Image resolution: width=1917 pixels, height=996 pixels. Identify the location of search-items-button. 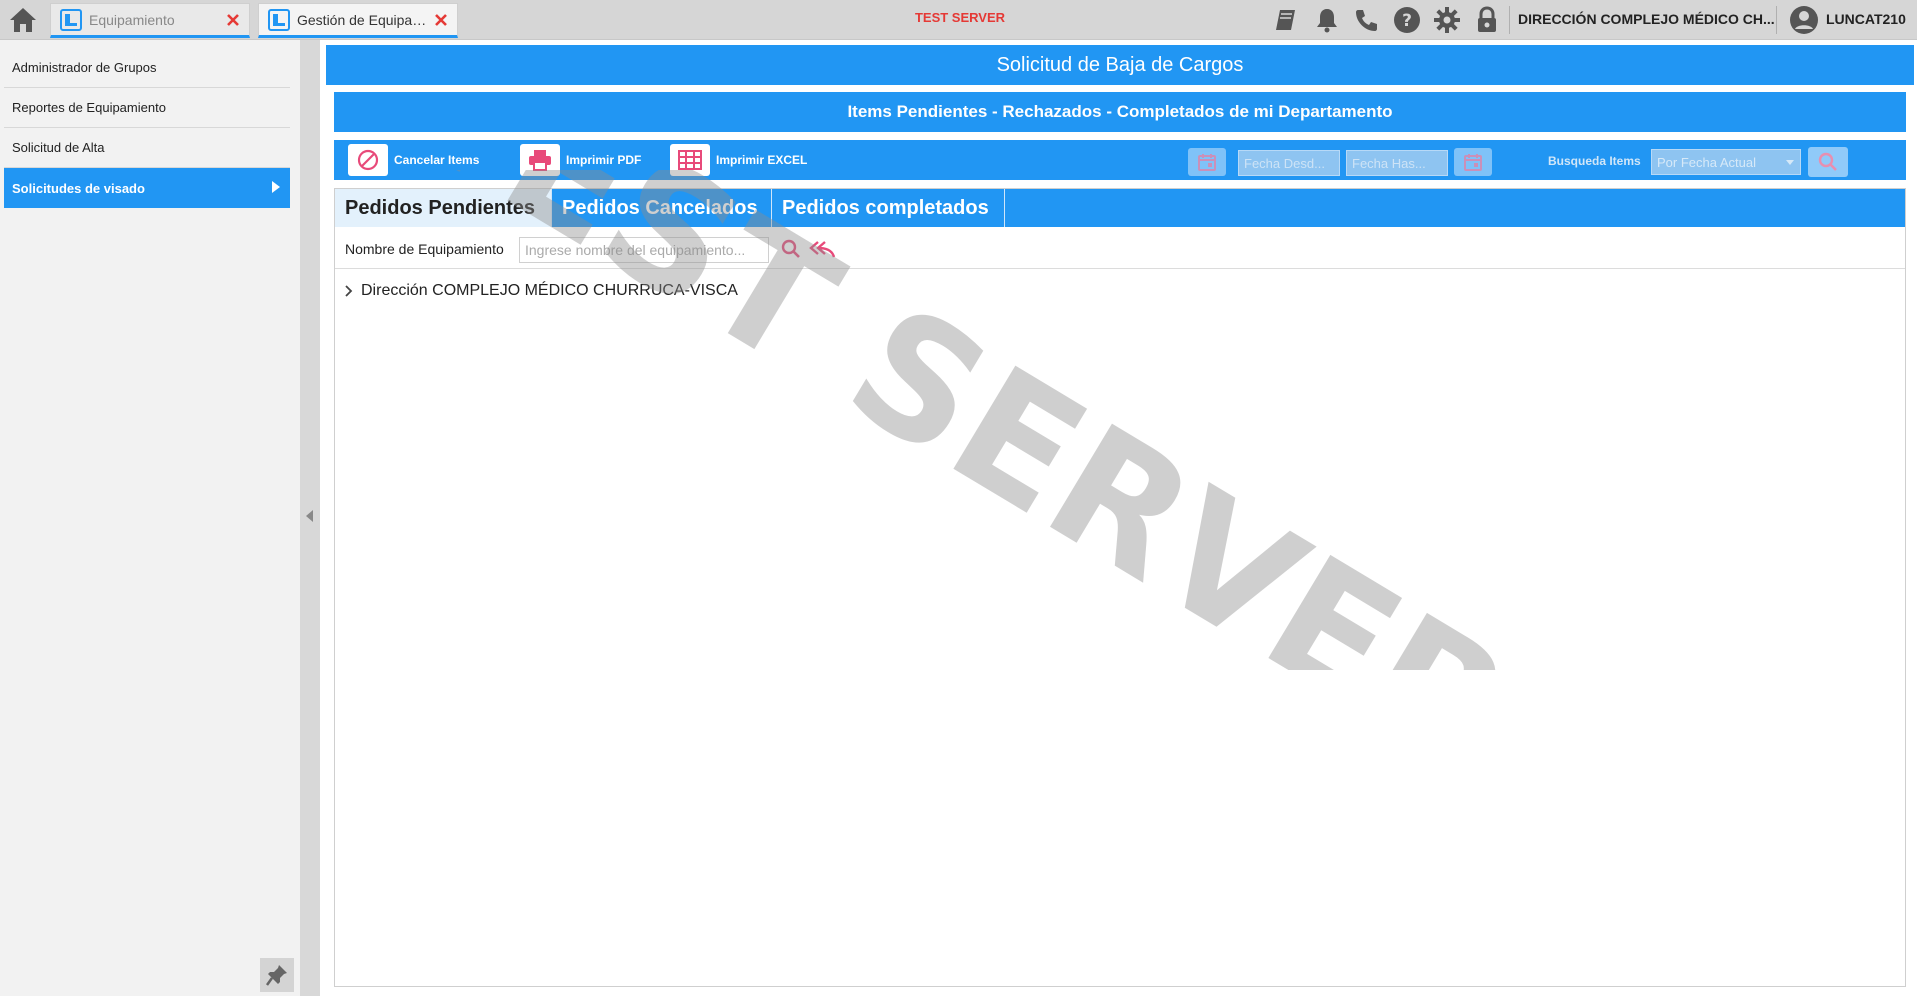
(1828, 162).